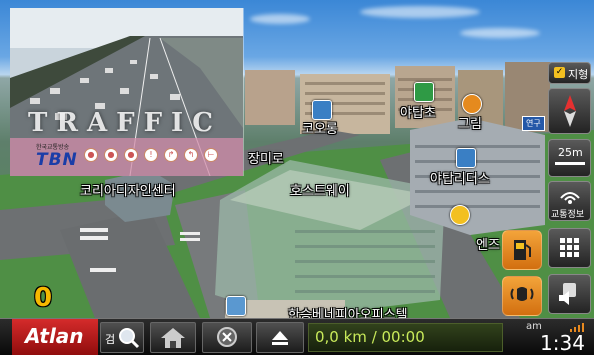  Describe the element at coordinates (460, 215) in the screenshot. I see `poi-gas-icon` at that location.